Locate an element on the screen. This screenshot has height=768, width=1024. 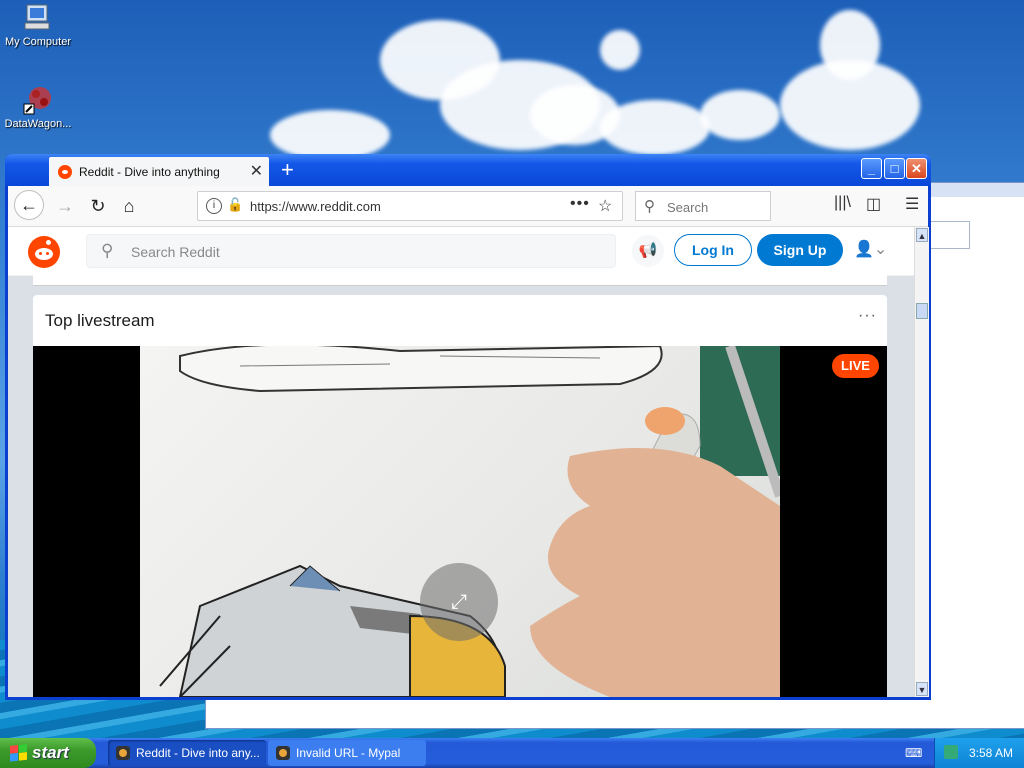
desktop-icon-label: My Computer is located at coordinates (38, 42).